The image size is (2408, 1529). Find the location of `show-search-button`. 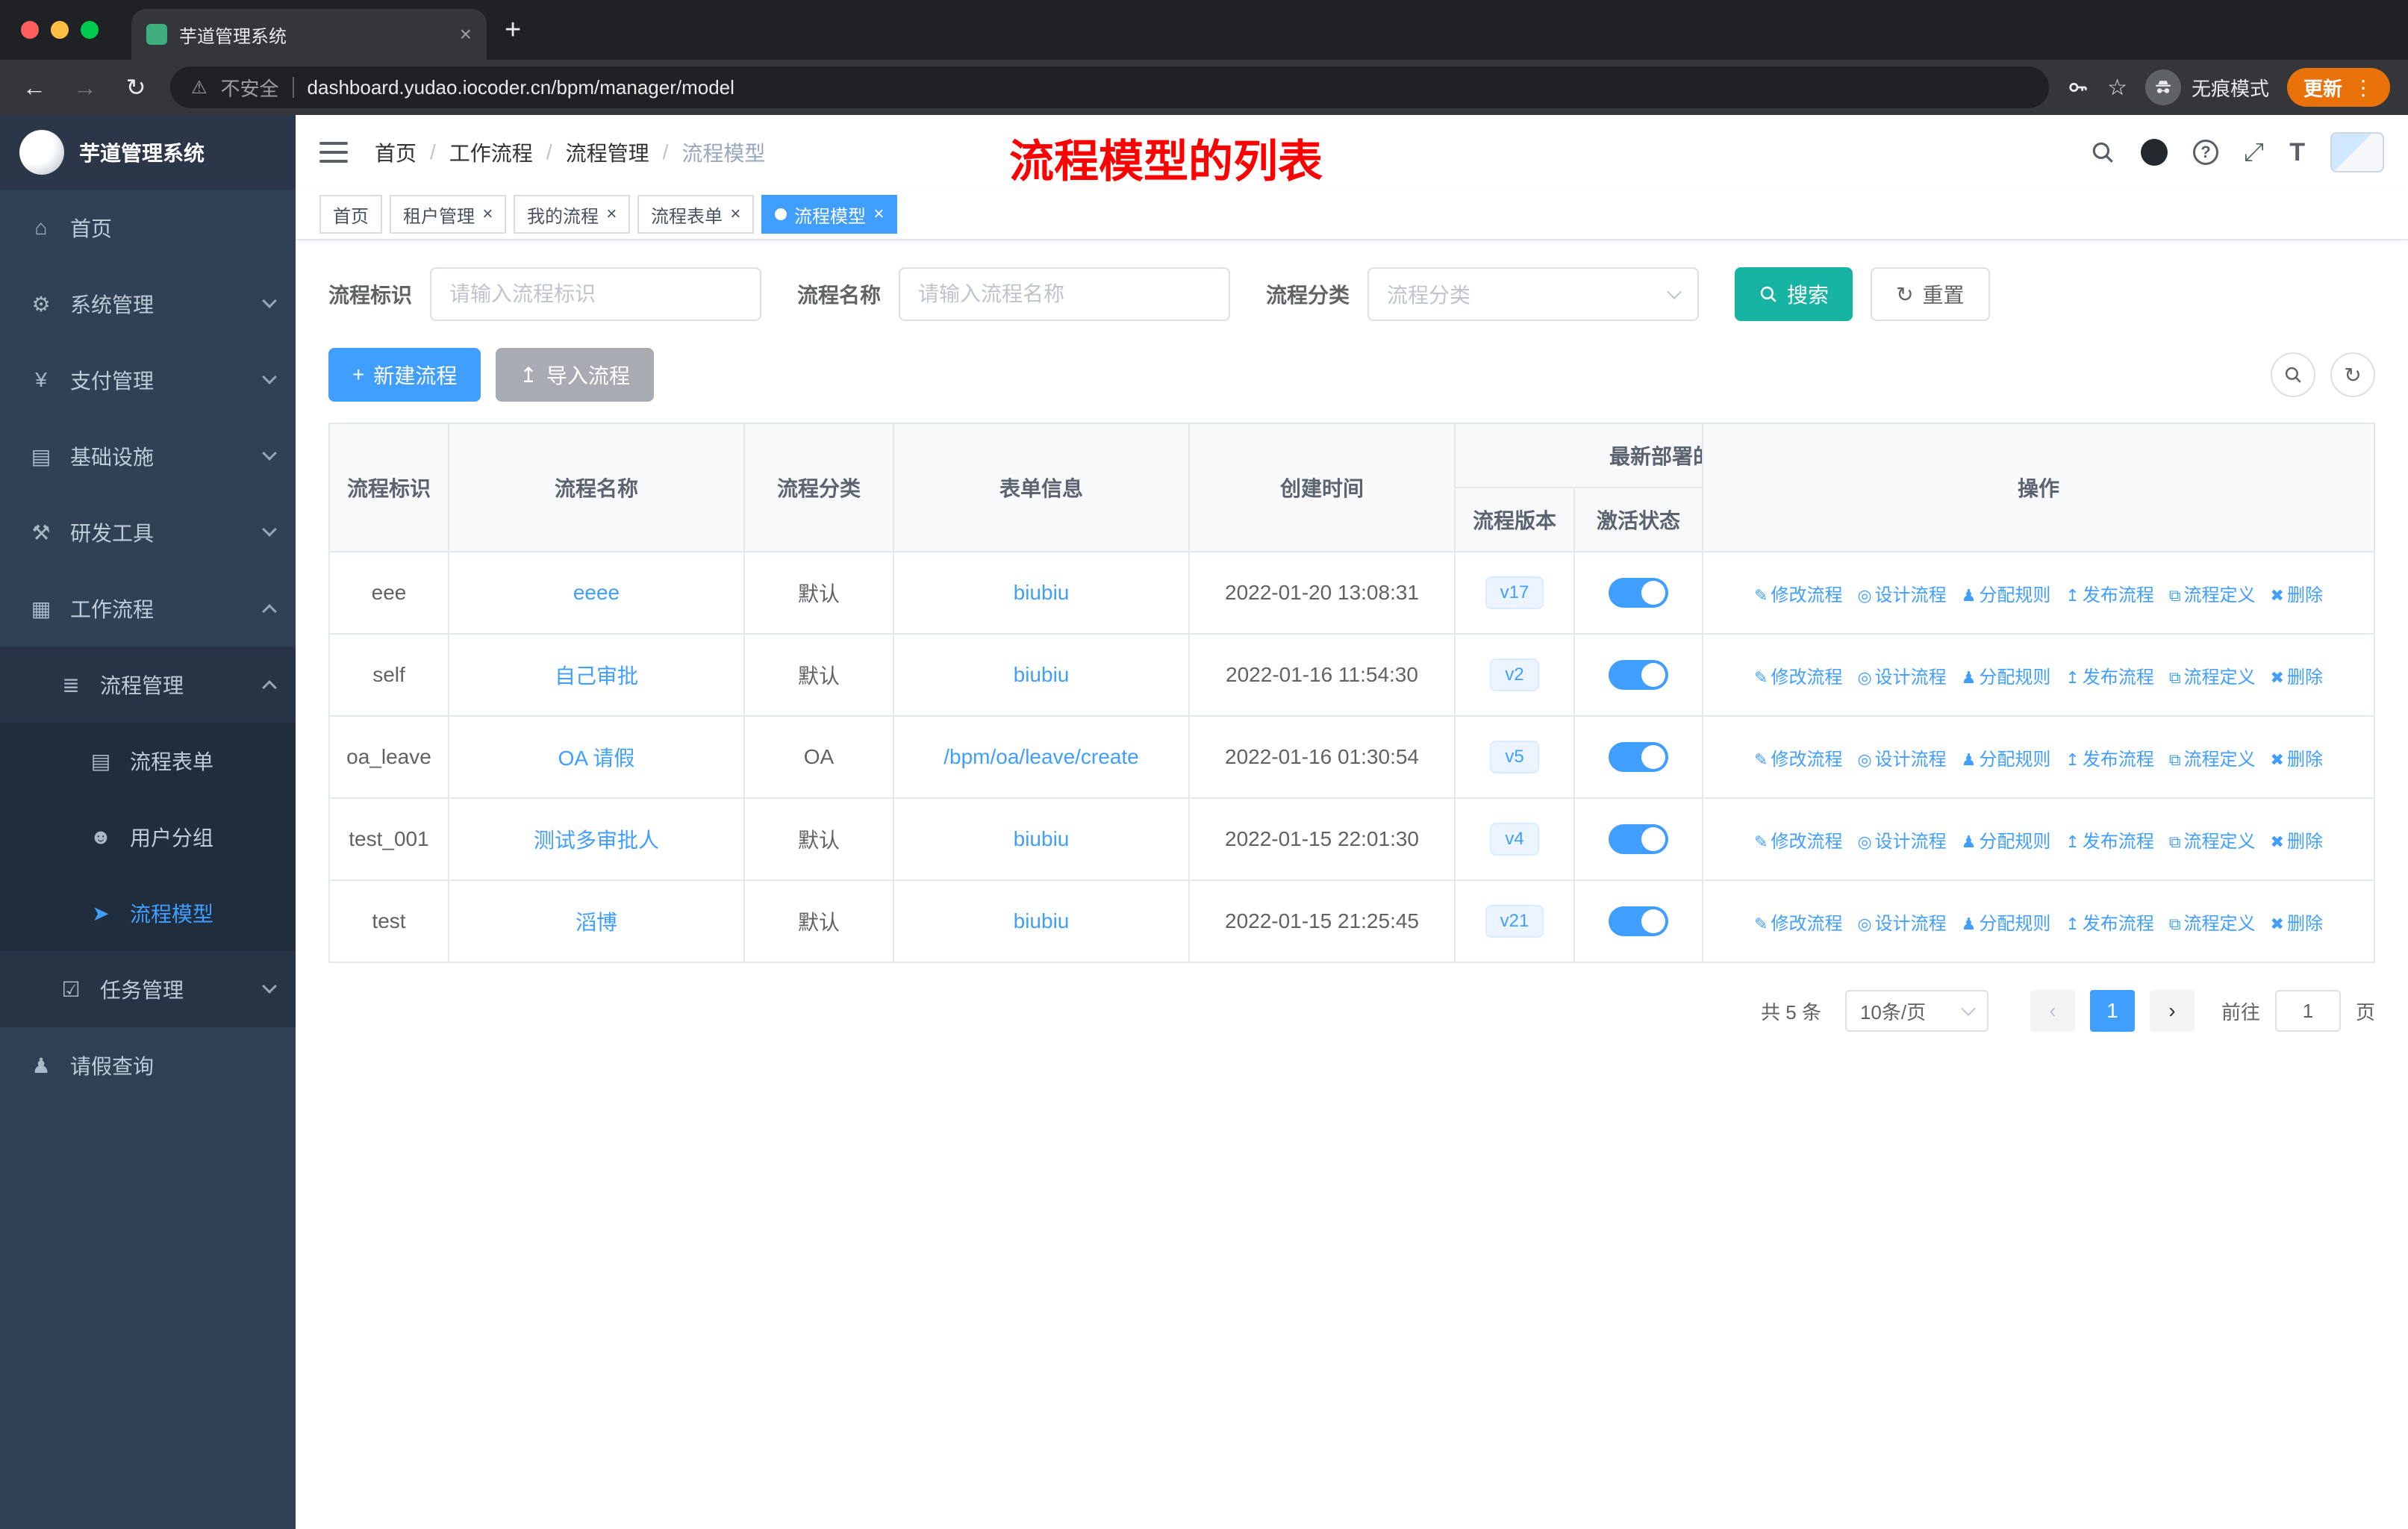

show-search-button is located at coordinates (2293, 375).